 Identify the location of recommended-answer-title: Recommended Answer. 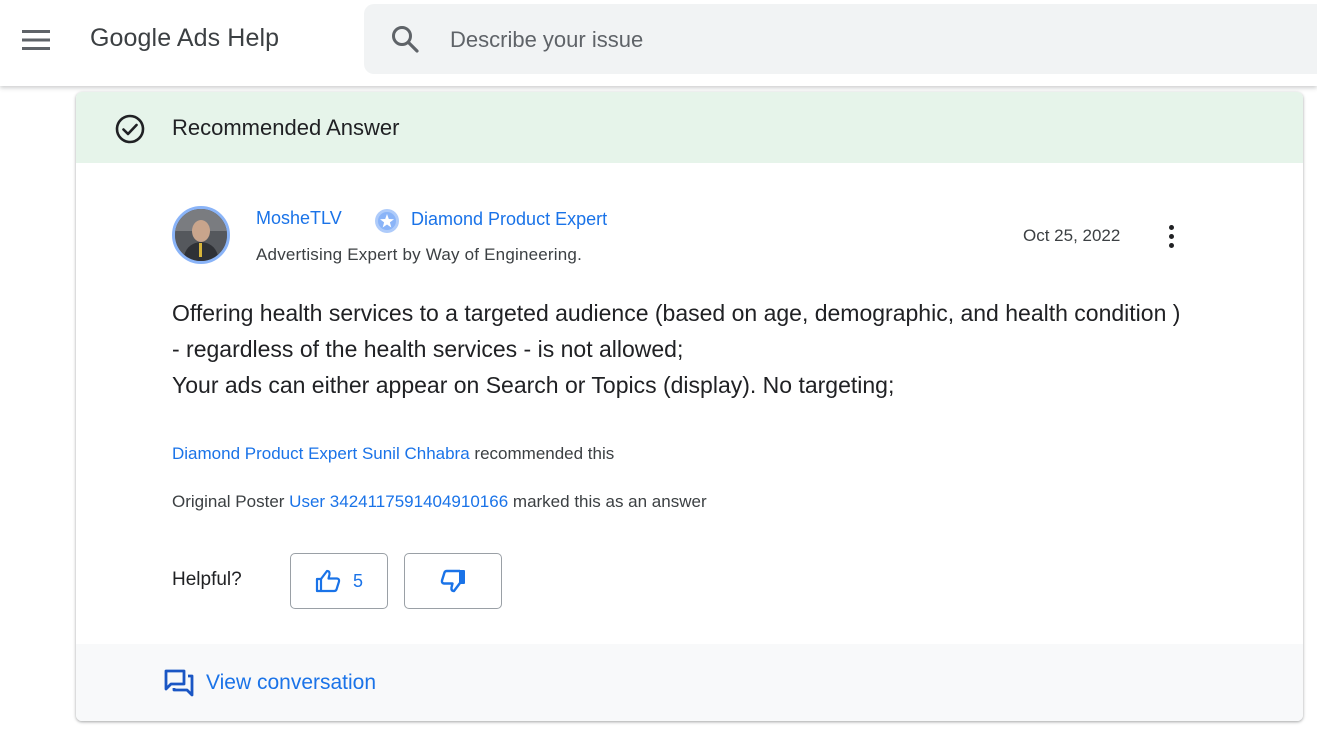
(286, 127).